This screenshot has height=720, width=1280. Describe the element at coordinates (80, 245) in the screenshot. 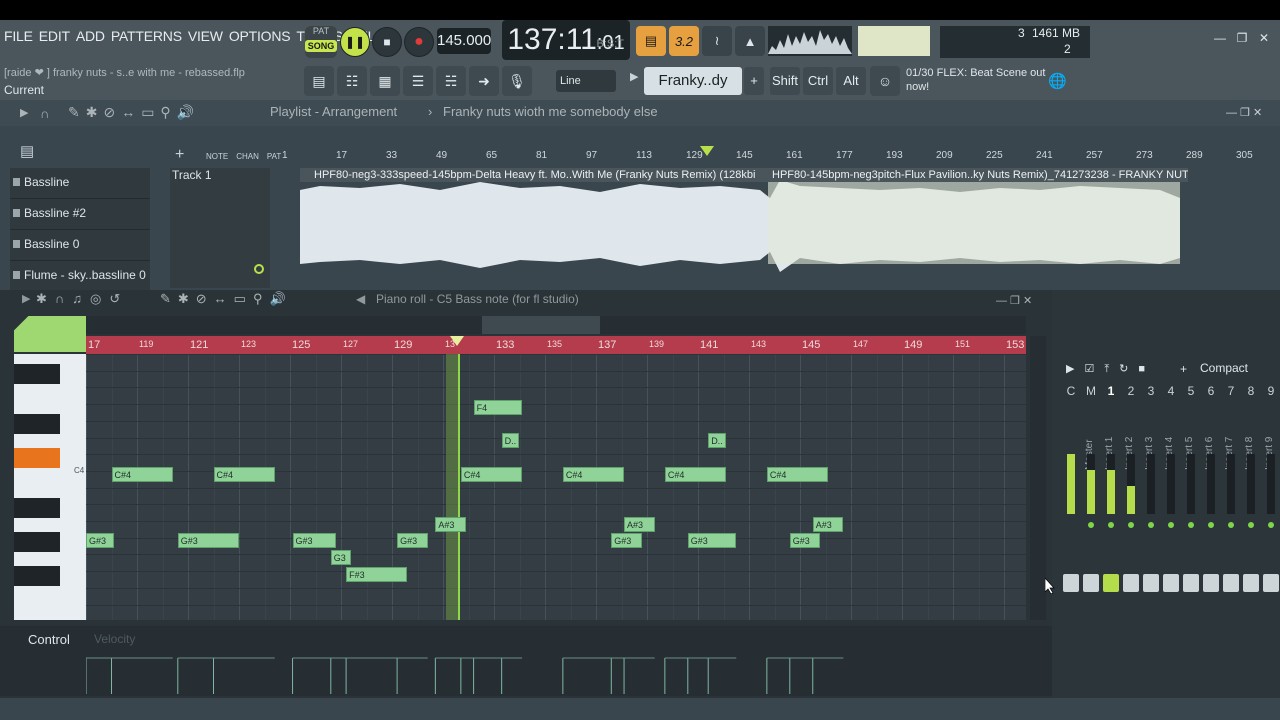

I see `pattern-item: Bassline 0` at that location.